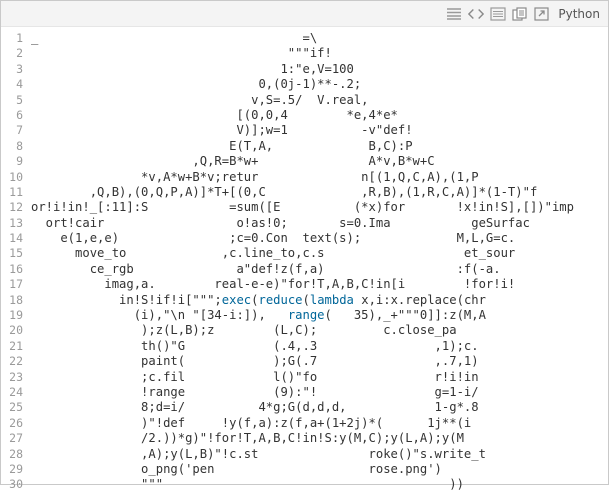  Describe the element at coordinates (251, 422) in the screenshot. I see `code-line: )"!def !y(f,a):z(f,a+(1+2j)*( 1j**(i` at that location.